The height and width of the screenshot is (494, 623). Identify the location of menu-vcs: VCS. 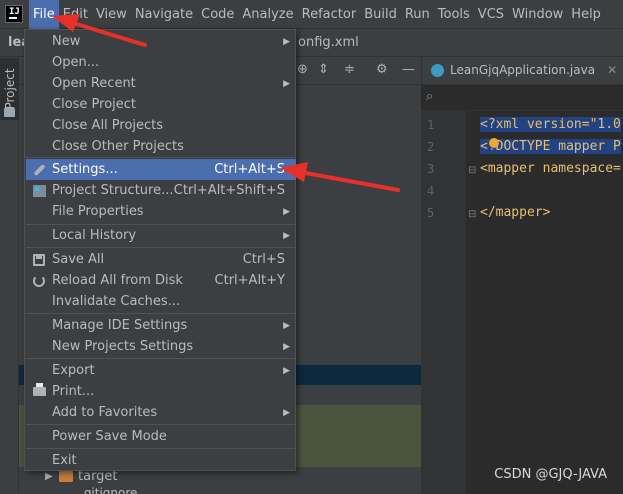
(491, 14).